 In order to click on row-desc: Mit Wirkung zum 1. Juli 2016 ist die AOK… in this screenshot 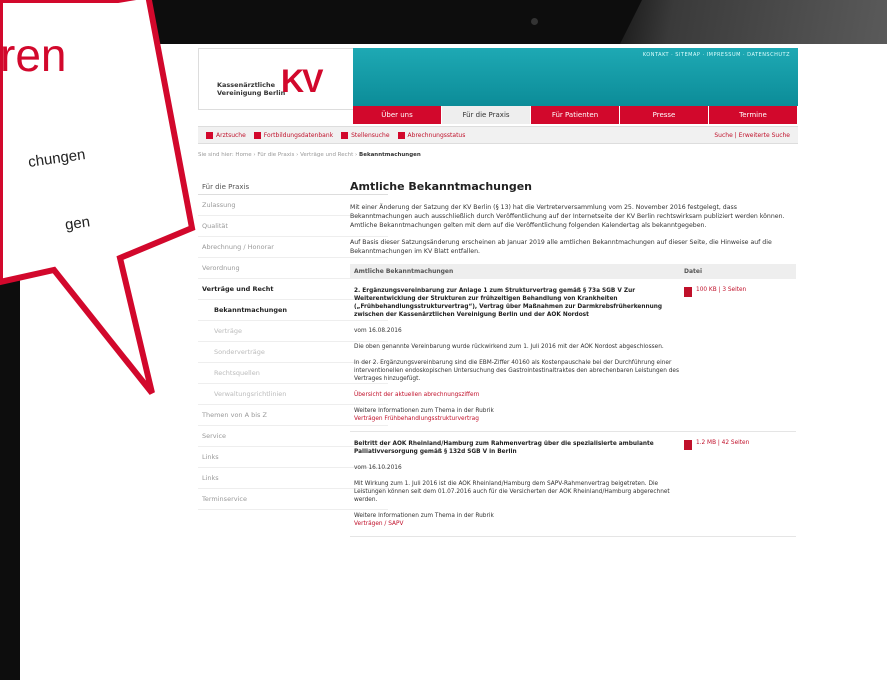, I will do `click(512, 492)`.